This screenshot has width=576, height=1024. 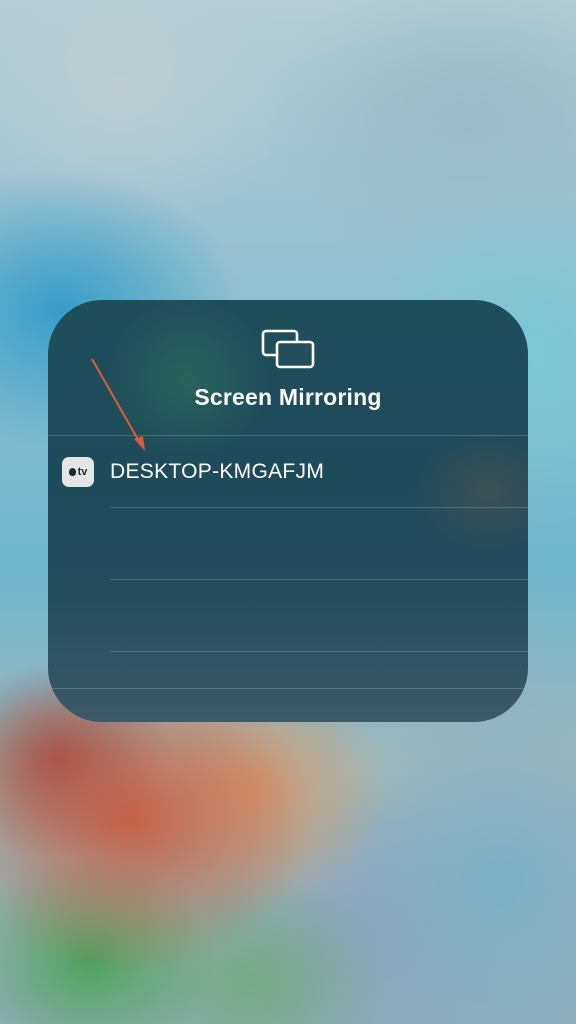 What do you see at coordinates (72, 472) in the screenshot?
I see `apple-logo-icon` at bounding box center [72, 472].